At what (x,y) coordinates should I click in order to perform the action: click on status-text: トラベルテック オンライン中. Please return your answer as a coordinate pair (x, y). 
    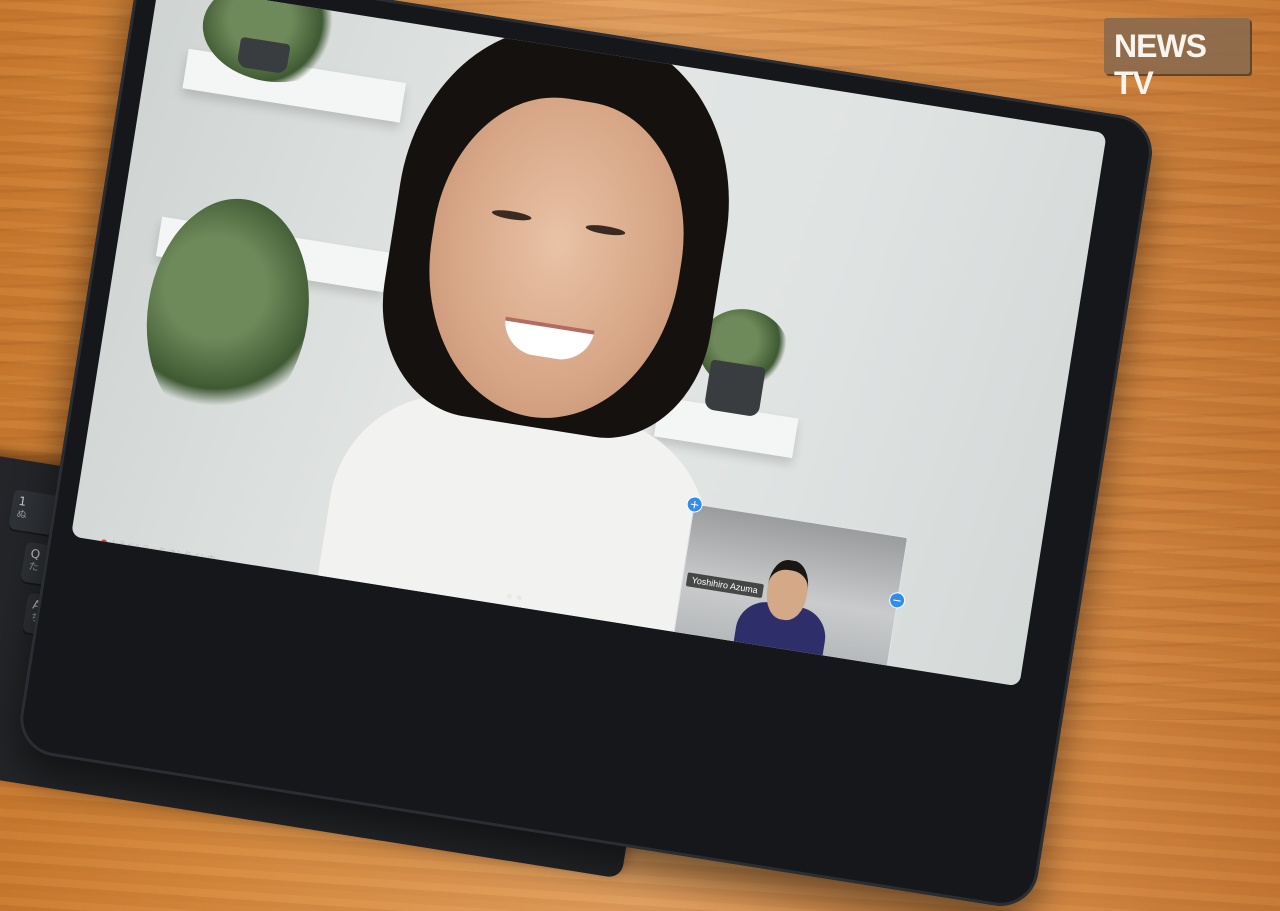
    Looking at the image, I should click on (162, 551).